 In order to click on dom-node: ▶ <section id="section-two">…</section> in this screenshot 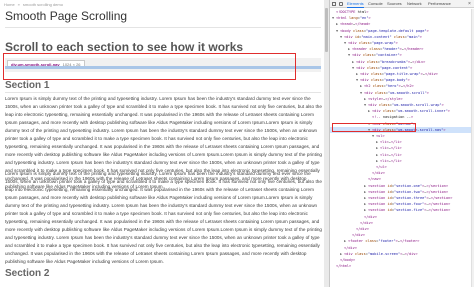, I will do `click(402, 192)`.